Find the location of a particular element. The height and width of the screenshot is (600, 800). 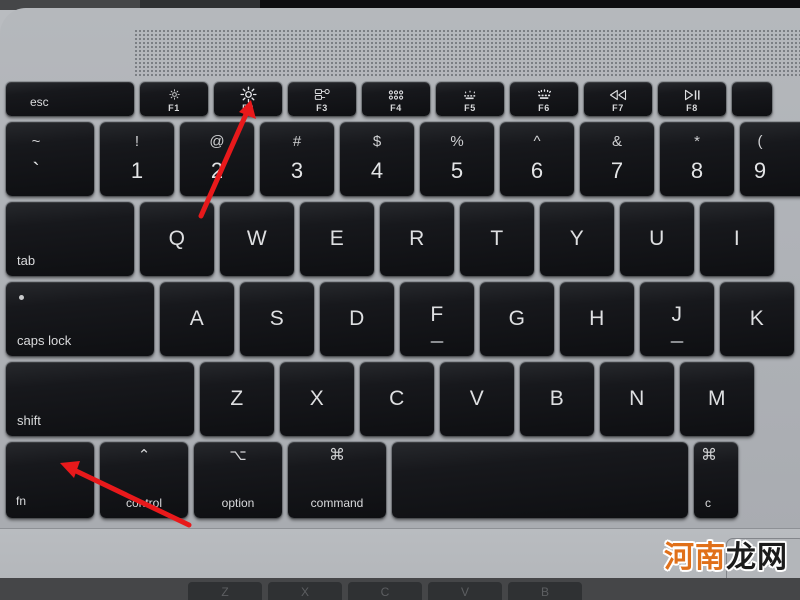

brightness-up-icon is located at coordinates (248, 94).